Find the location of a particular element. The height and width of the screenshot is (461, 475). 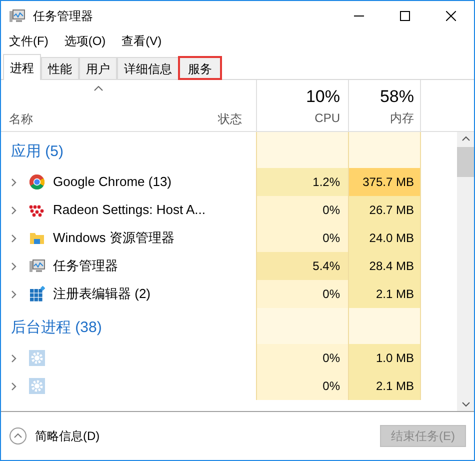

memory-cell: 24.0 MB is located at coordinates (384, 238).